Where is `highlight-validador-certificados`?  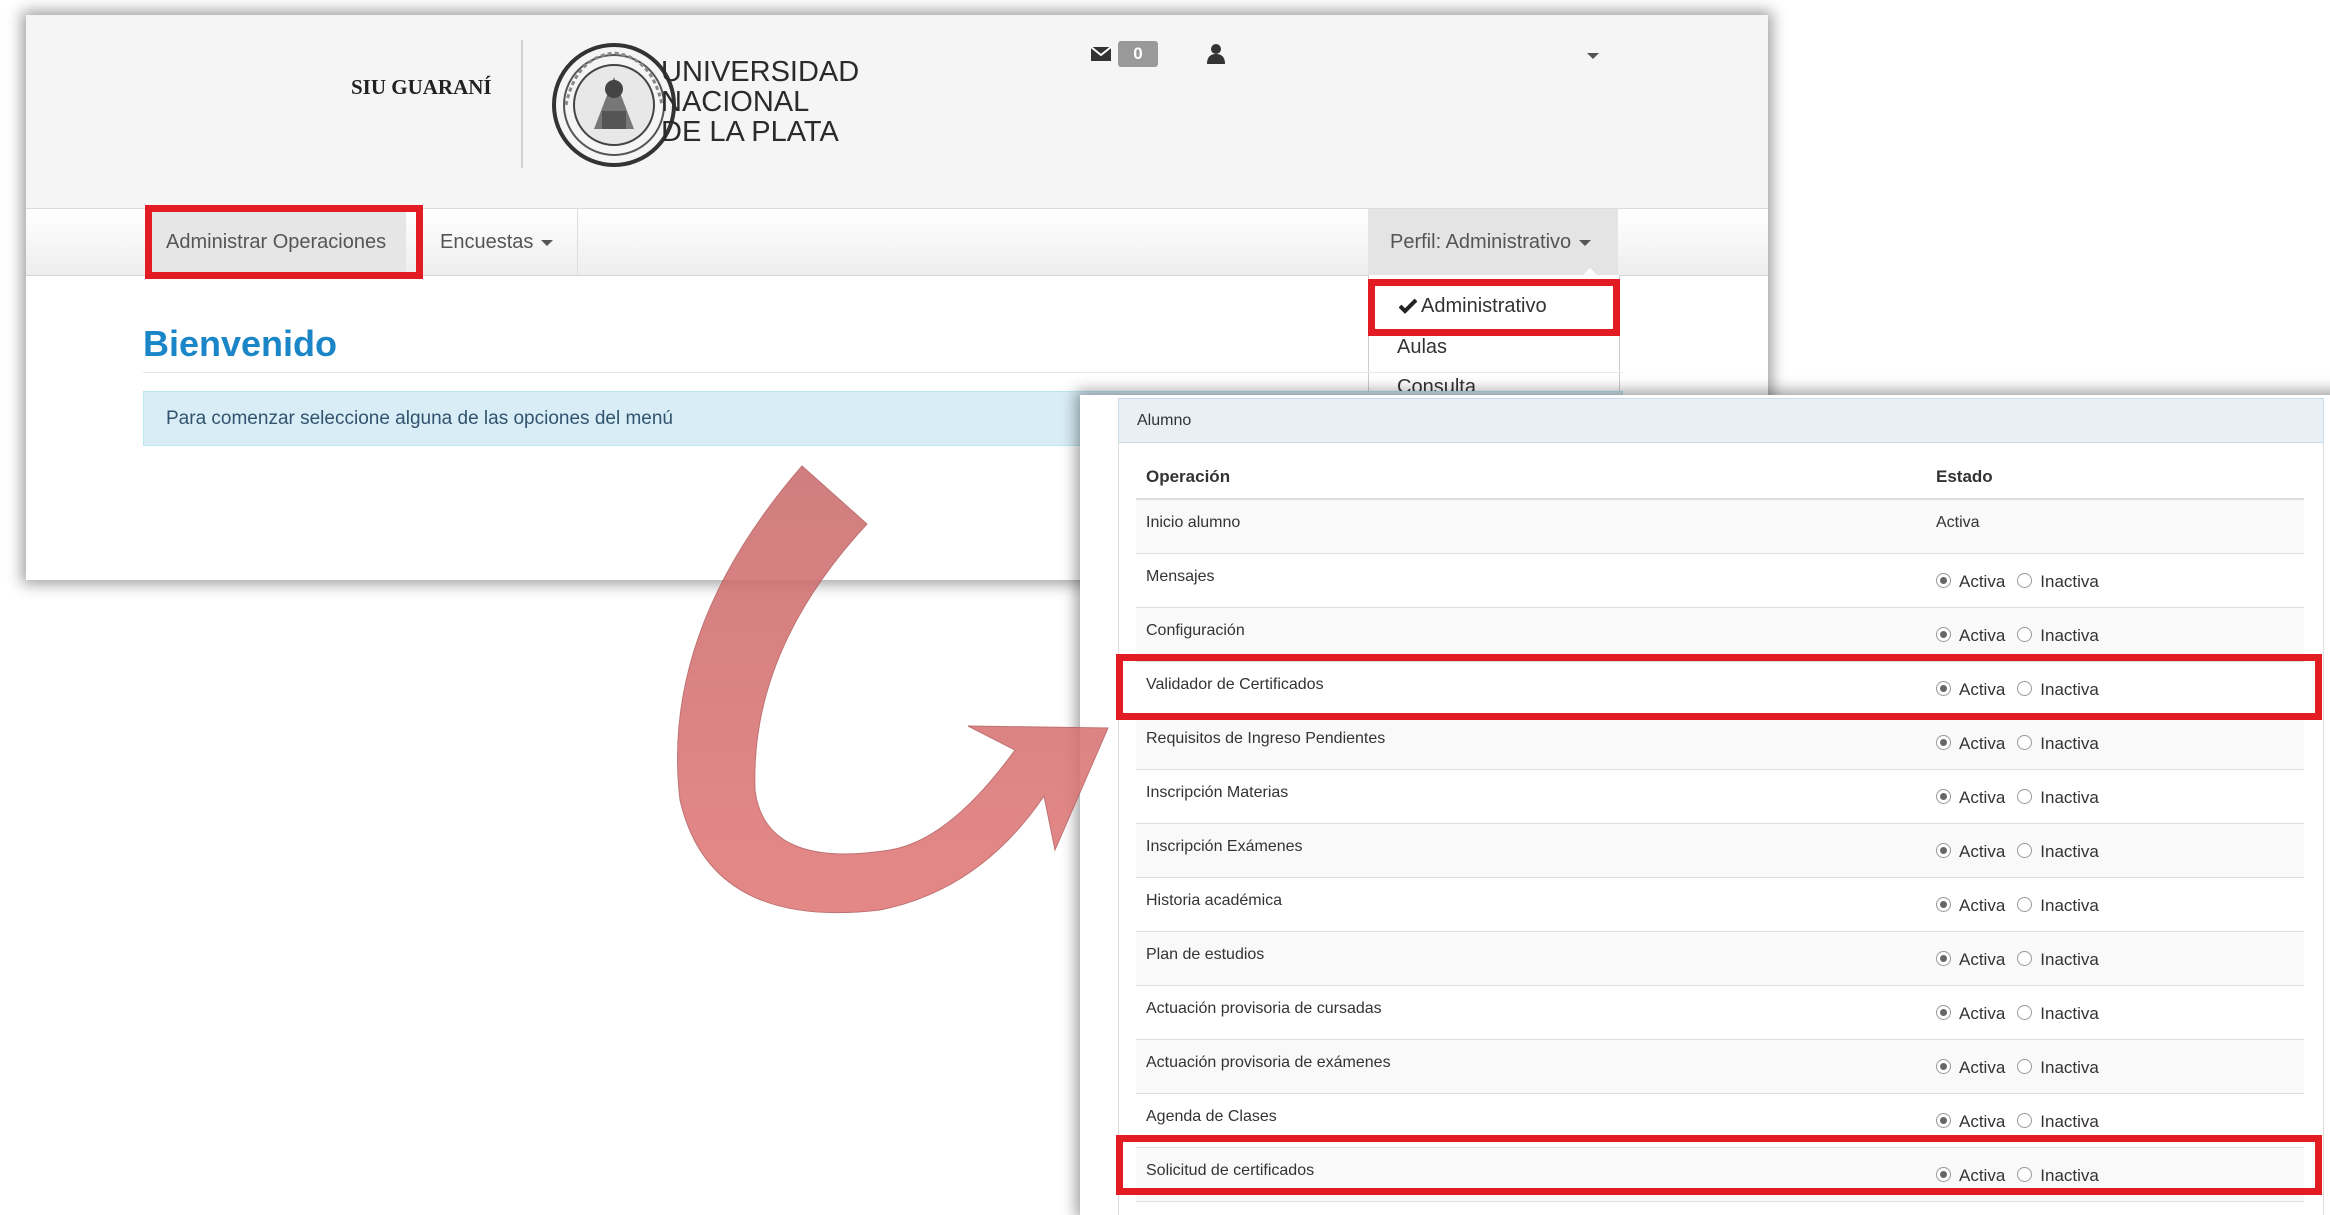
highlight-validador-certificados is located at coordinates (1719, 687).